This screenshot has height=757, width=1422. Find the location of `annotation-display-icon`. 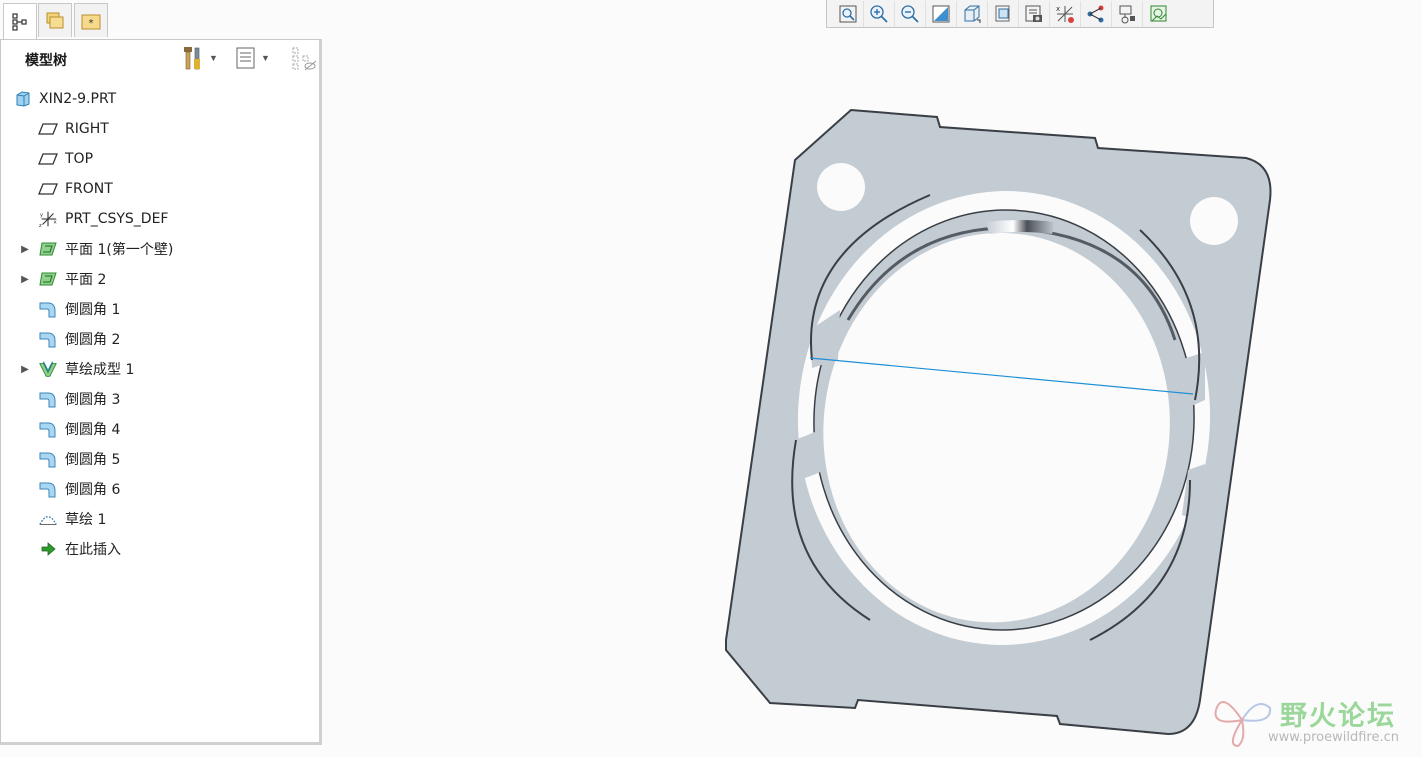

annotation-display-icon is located at coordinates (1095, 13).